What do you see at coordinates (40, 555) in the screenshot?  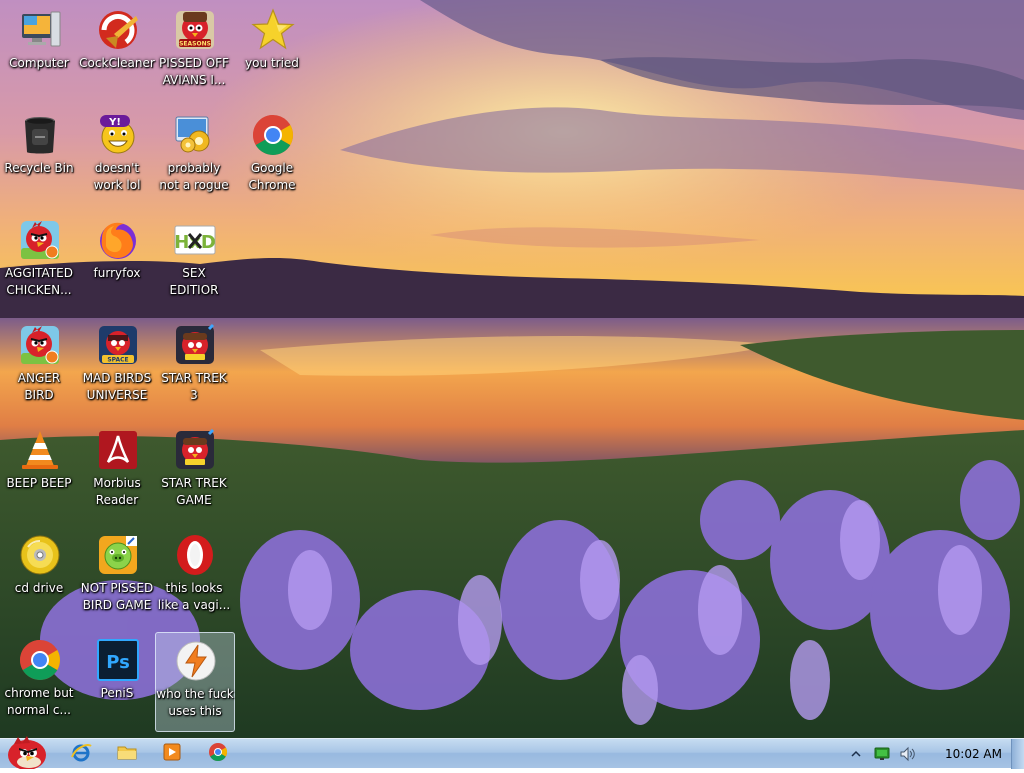 I see `cd-disc-icon` at bounding box center [40, 555].